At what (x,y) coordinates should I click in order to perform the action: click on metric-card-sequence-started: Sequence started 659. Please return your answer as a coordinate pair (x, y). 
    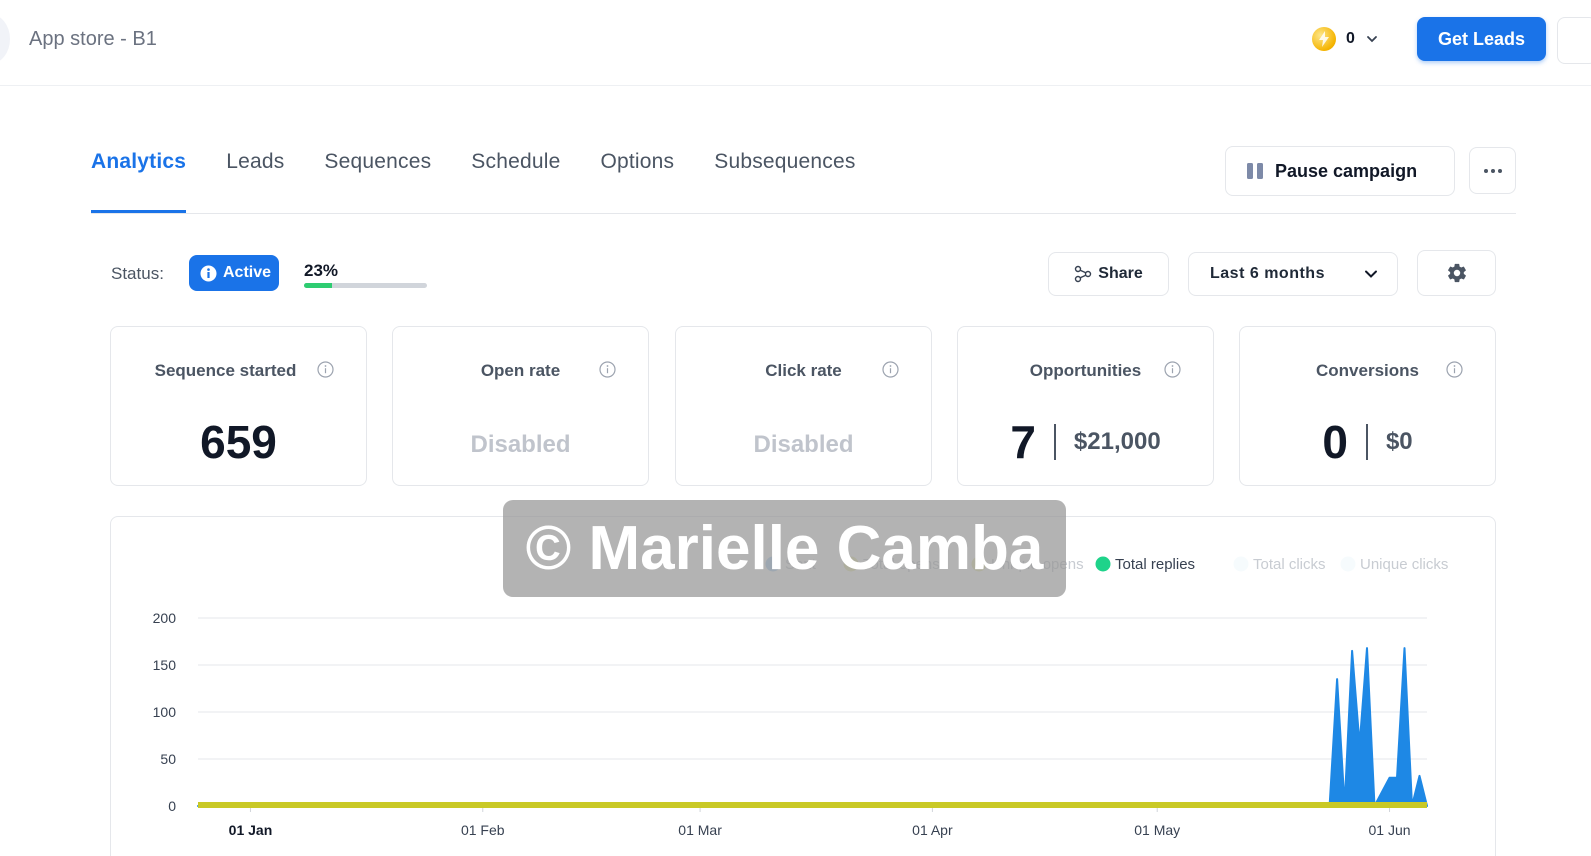
    Looking at the image, I should click on (238, 406).